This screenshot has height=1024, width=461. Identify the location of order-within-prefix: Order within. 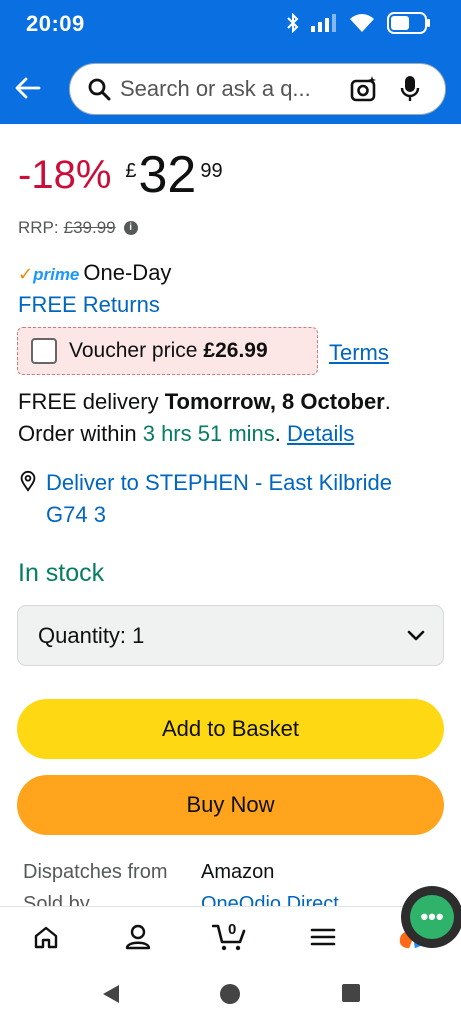
(77, 433).